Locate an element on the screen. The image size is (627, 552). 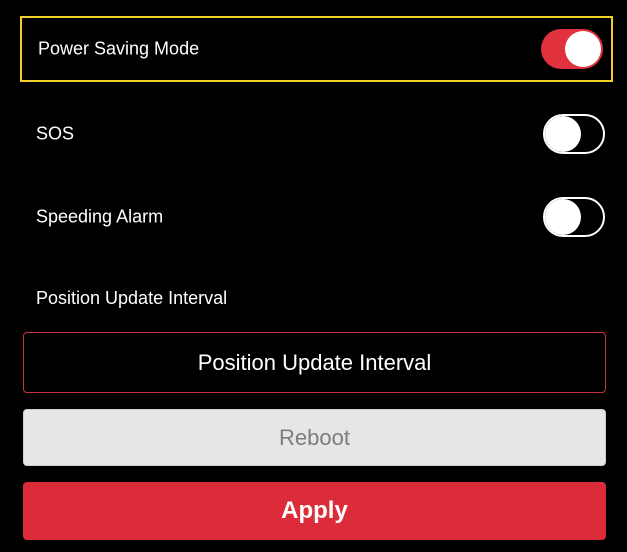
sos-toggle is located at coordinates (574, 134).